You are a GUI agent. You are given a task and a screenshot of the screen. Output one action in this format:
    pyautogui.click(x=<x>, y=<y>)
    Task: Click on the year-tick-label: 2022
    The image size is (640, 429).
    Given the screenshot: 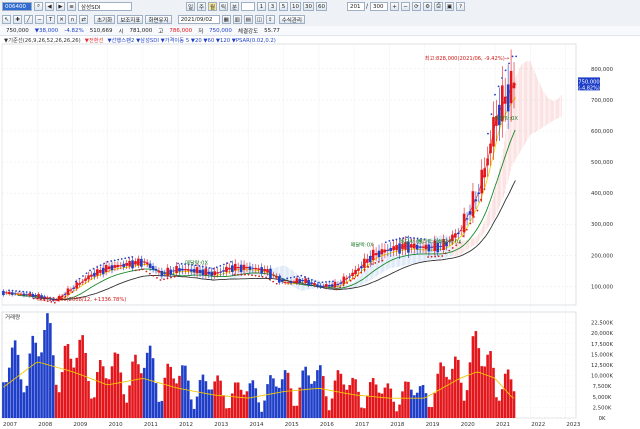 What is the action you would take?
    pyautogui.click(x=538, y=425)
    